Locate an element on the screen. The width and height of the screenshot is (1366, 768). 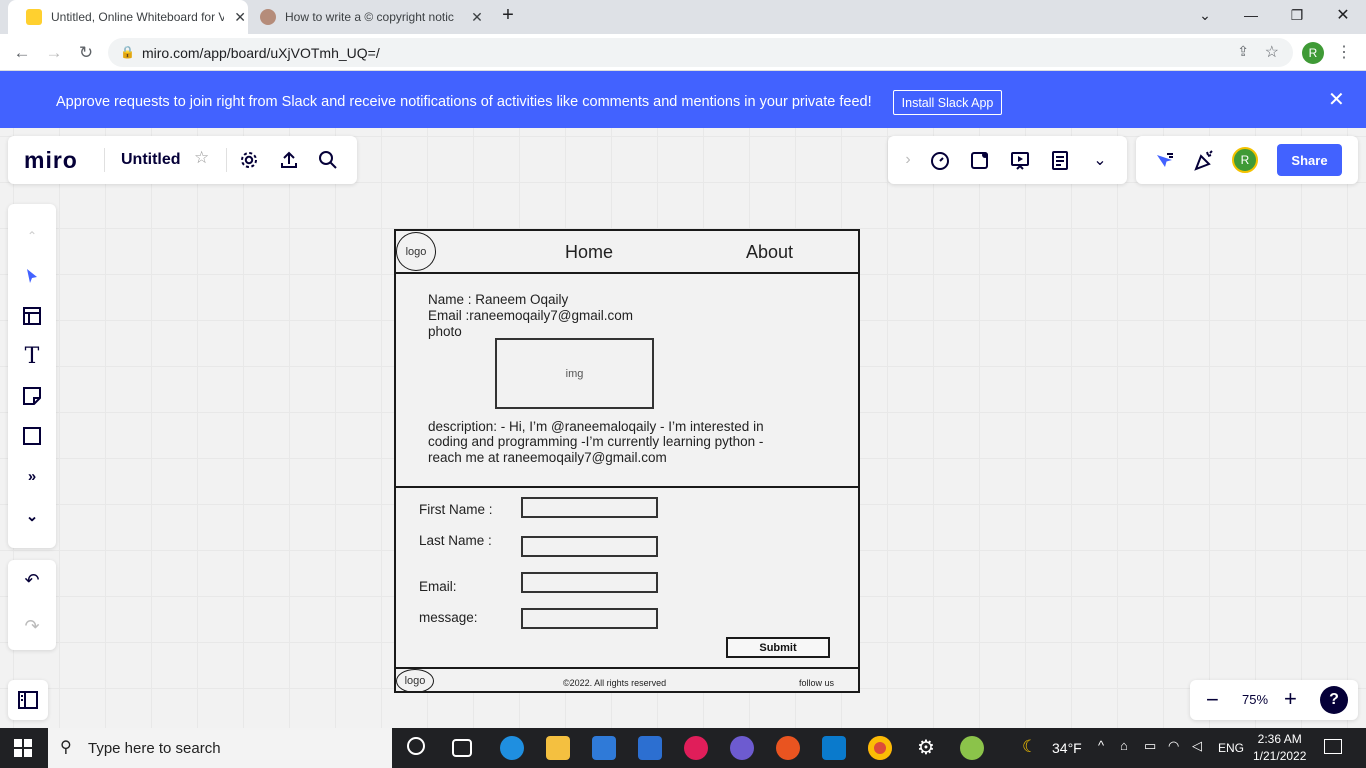
tab-search-icon: ⌄ is located at coordinates (1205, 15).